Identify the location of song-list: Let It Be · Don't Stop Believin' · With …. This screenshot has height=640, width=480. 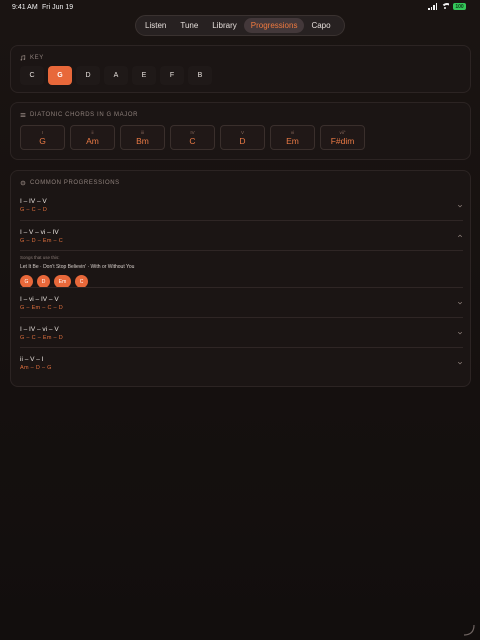
(77, 267).